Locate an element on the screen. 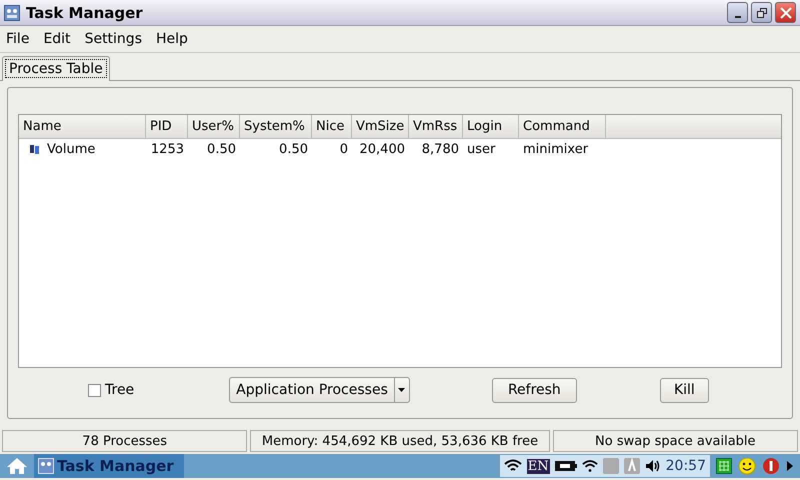 The width and height of the screenshot is (800, 480). close-button is located at coordinates (785, 12).